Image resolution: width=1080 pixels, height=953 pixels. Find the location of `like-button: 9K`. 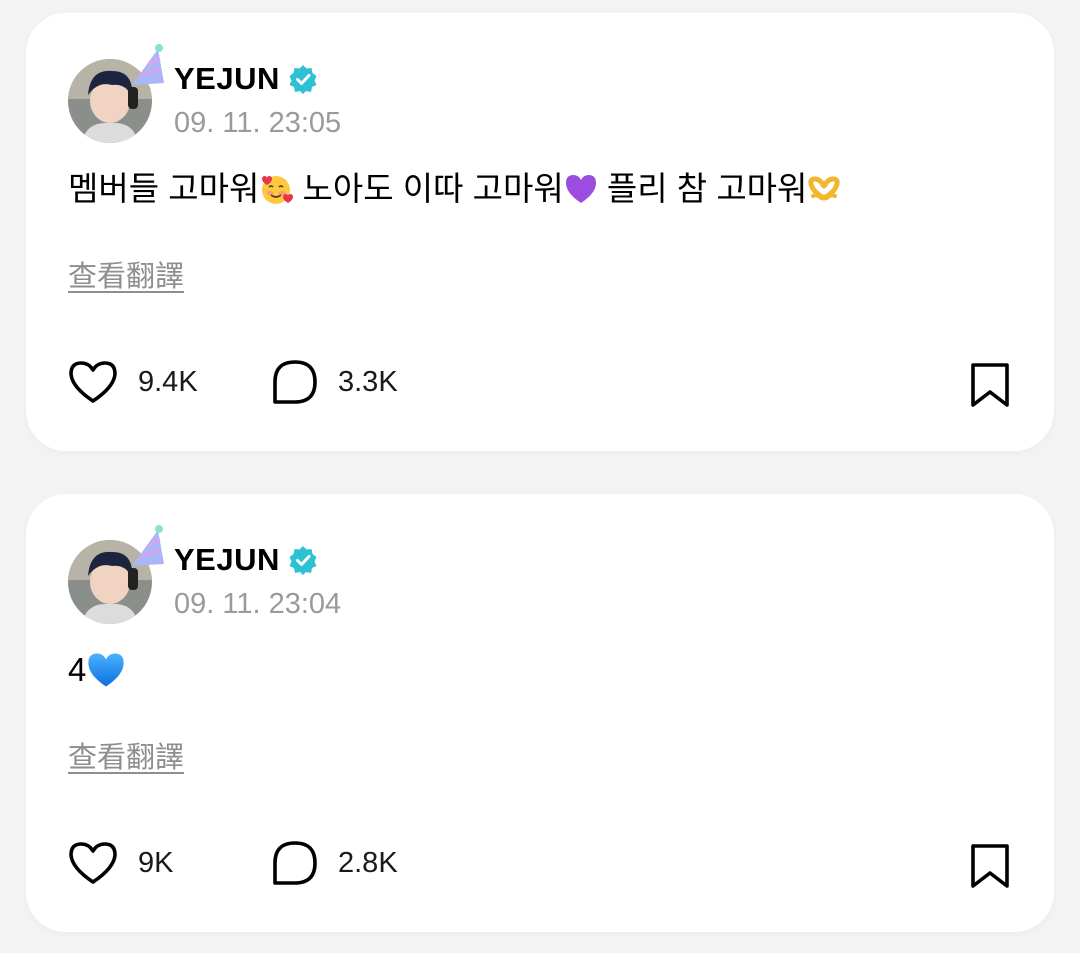

like-button: 9K is located at coordinates (120, 863).